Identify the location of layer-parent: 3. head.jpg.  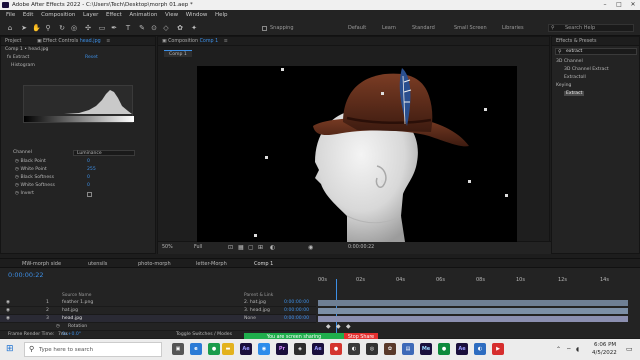
(257, 311).